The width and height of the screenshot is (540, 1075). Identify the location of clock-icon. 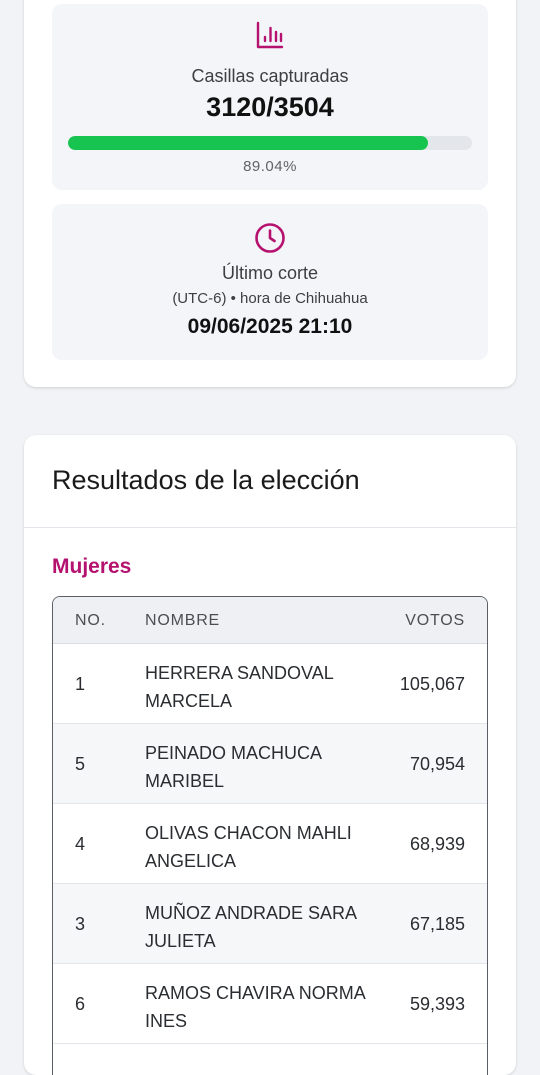
(270, 238).